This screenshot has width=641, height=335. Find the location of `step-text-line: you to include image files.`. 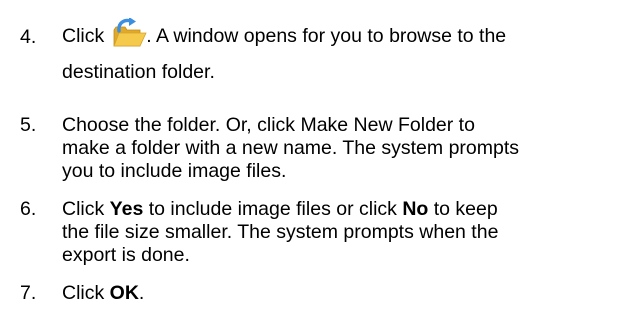

step-text-line: you to include image files. is located at coordinates (174, 171).